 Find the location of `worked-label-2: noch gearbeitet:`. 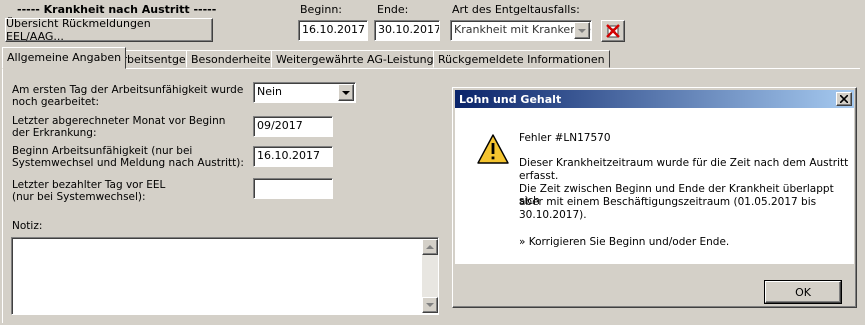

worked-label-2: noch gearbeitet: is located at coordinates (55, 102).